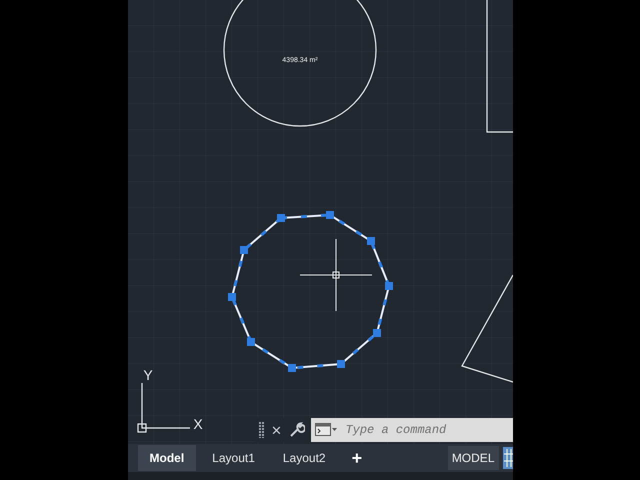 The image size is (640, 480). Describe the element at coordinates (147, 375) in the screenshot. I see `y-axis-label: Y` at that location.